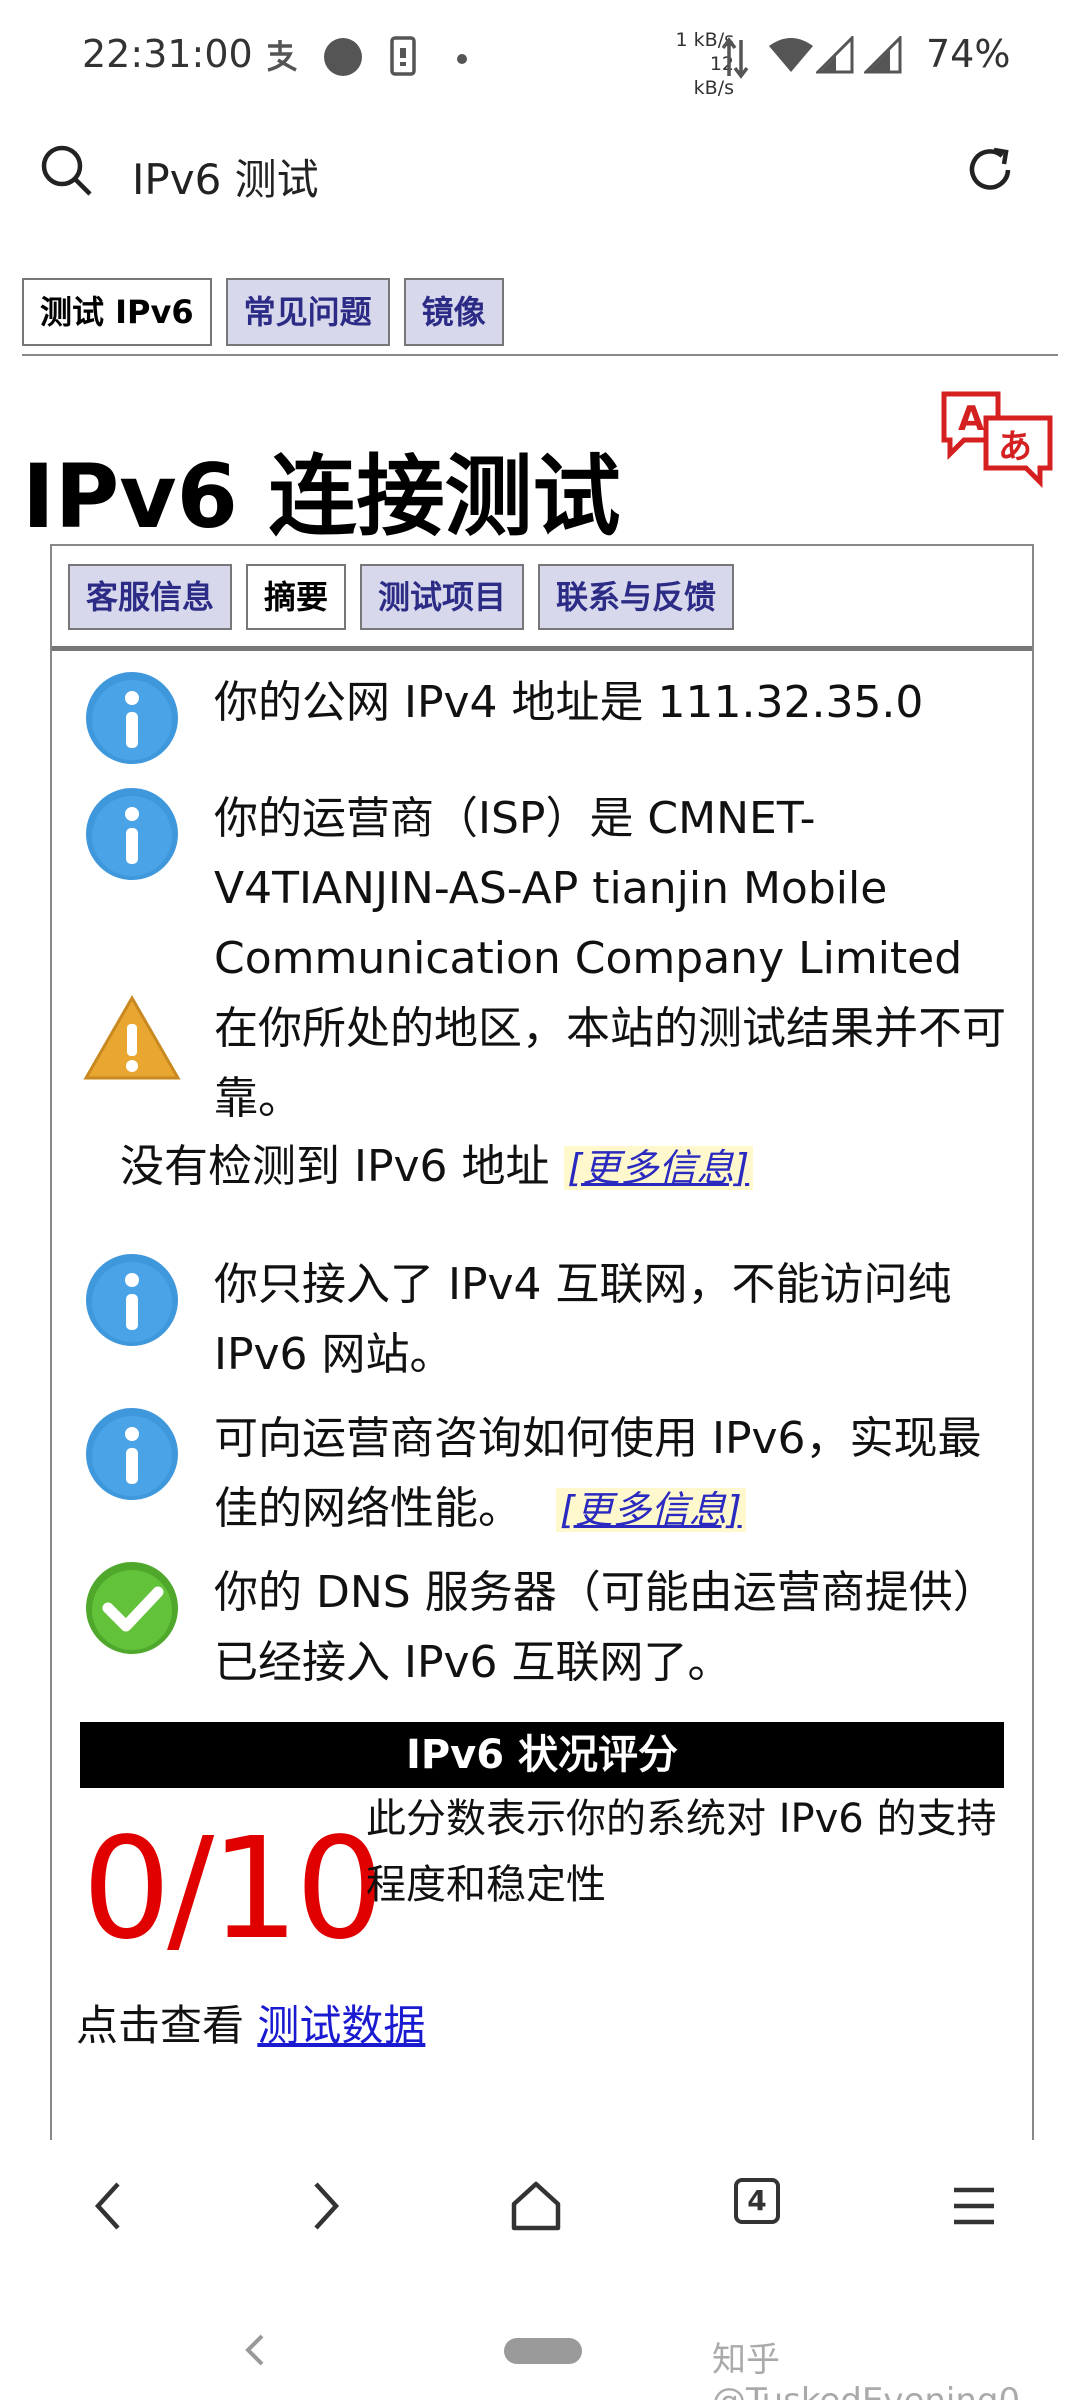  I want to click on app-circle-icon, so click(343, 59).